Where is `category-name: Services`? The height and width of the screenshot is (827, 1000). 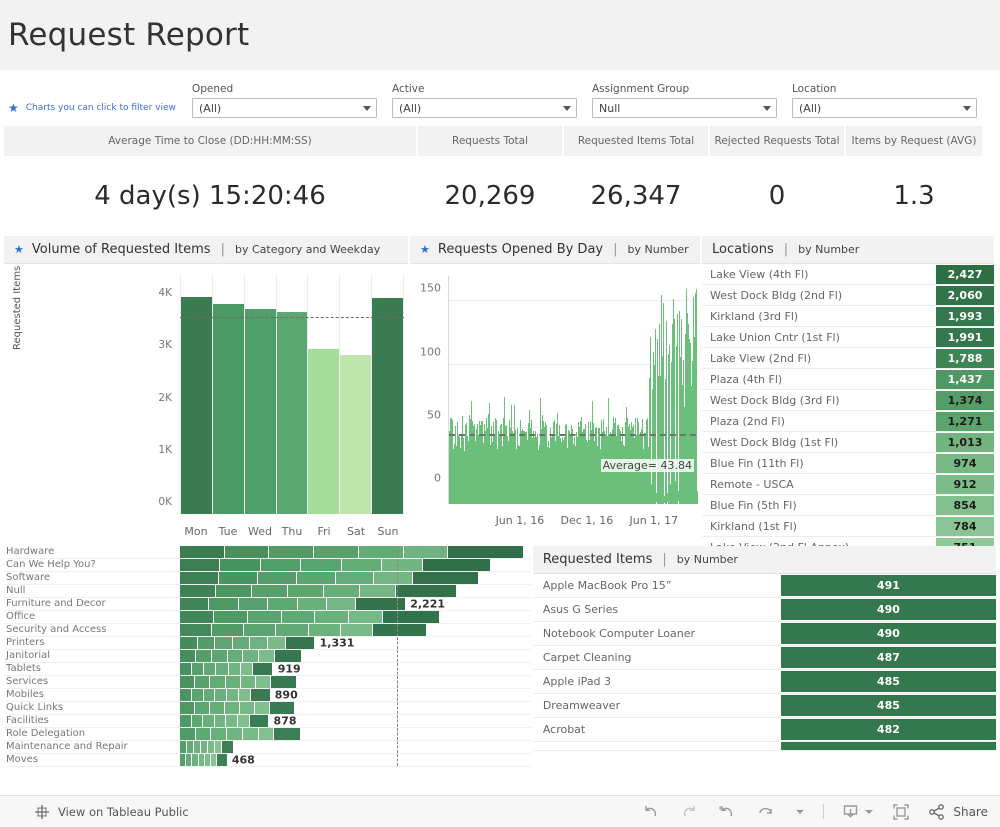 category-name: Services is located at coordinates (27, 681).